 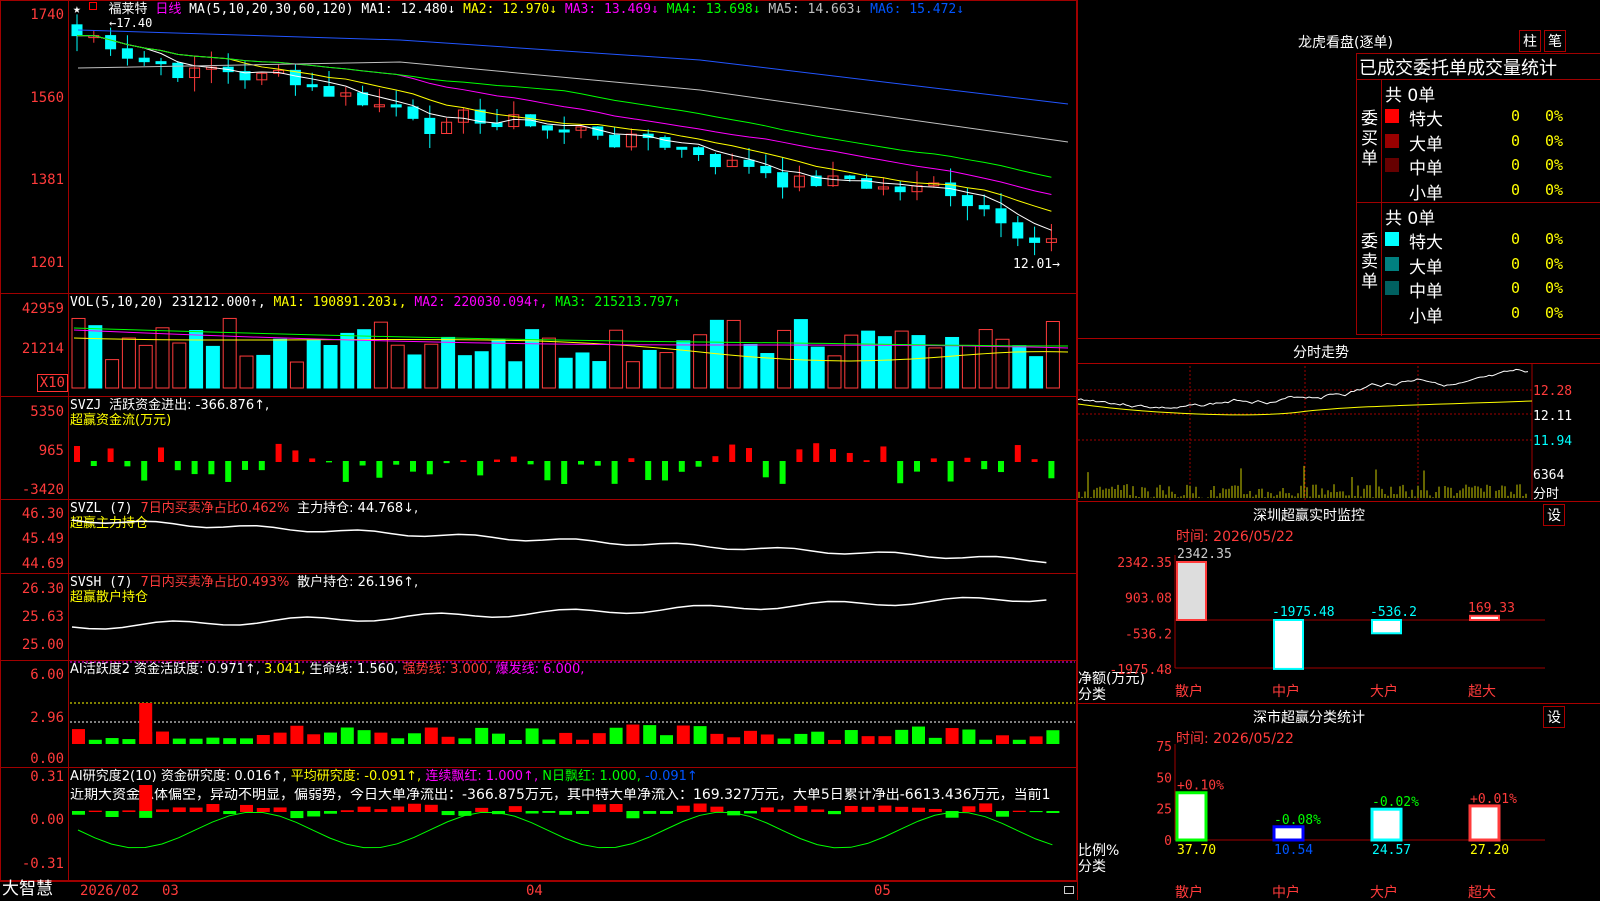 I want to click on stat2-change-label: -0.02%, so click(x=1395, y=802).